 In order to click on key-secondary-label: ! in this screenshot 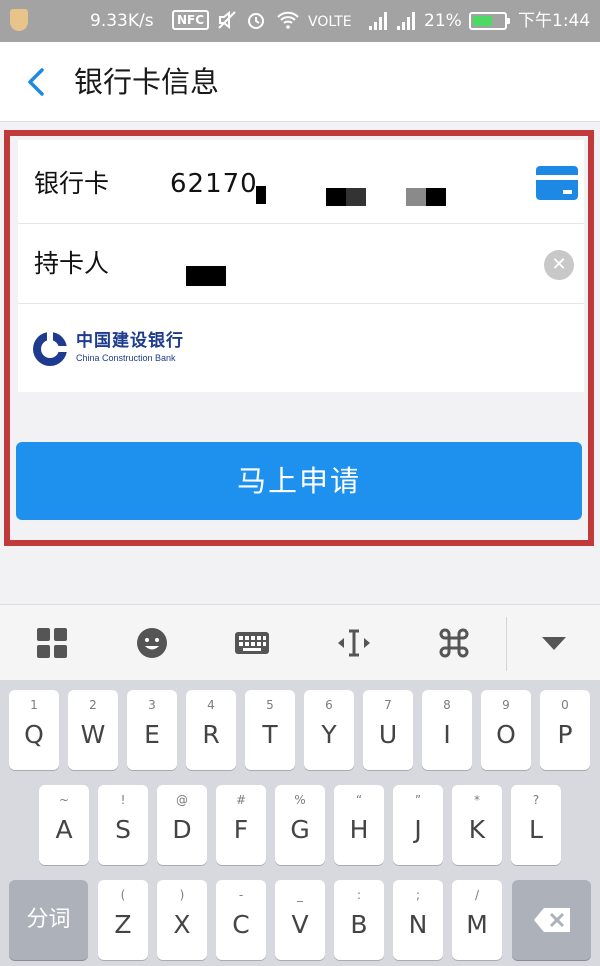, I will do `click(123, 800)`.